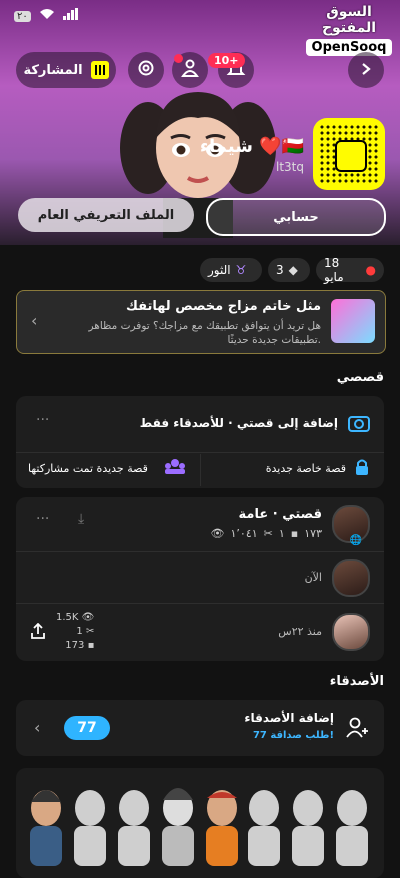 The image size is (400, 878). I want to click on share-button: المشاركة, so click(66, 70).